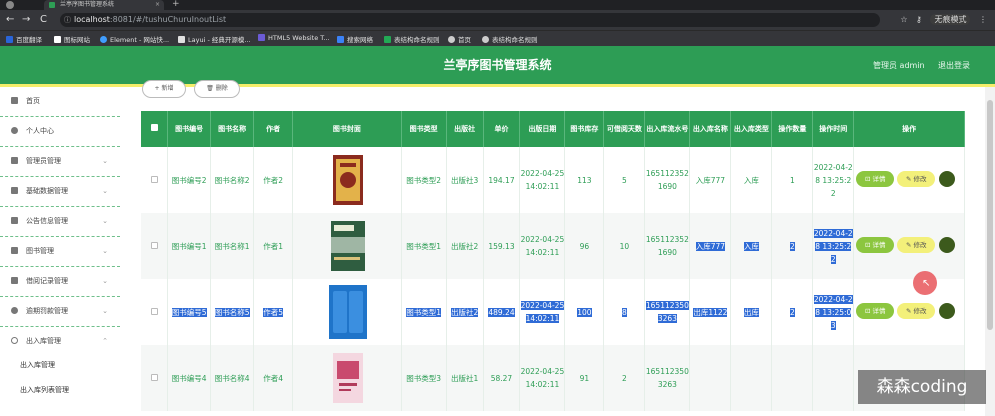 The image size is (995, 416). Describe the element at coordinates (167, 88) in the screenshot. I see `add-button-label: 新增` at that location.